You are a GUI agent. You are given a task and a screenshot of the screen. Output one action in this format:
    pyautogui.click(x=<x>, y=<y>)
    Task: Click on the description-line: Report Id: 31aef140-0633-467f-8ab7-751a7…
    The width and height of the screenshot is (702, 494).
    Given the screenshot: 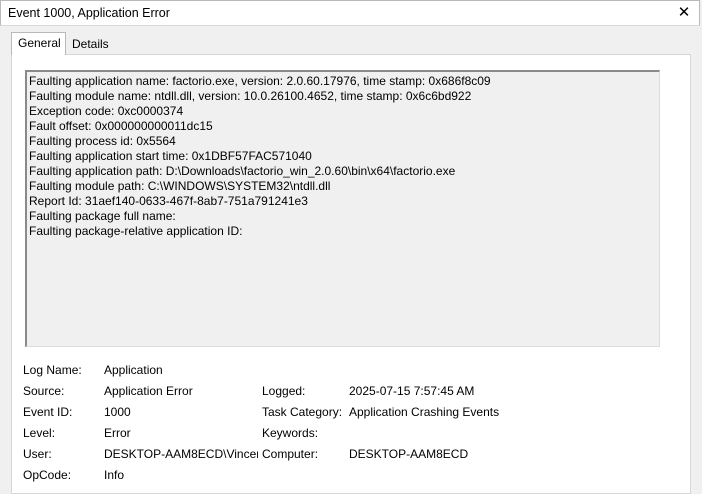 What is the action you would take?
    pyautogui.click(x=168, y=201)
    